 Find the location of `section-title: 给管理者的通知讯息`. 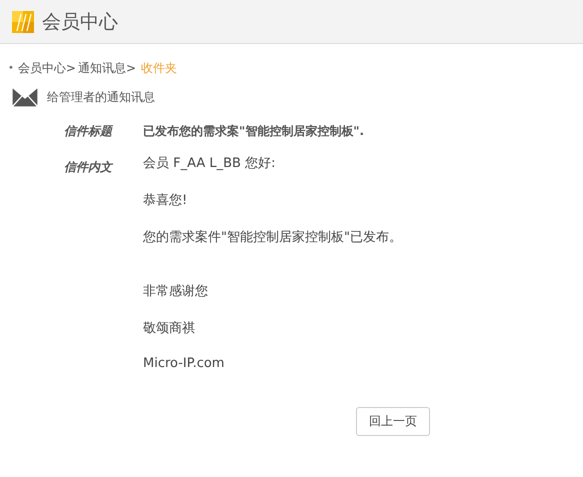

section-title: 给管理者的通知讯息 is located at coordinates (101, 97).